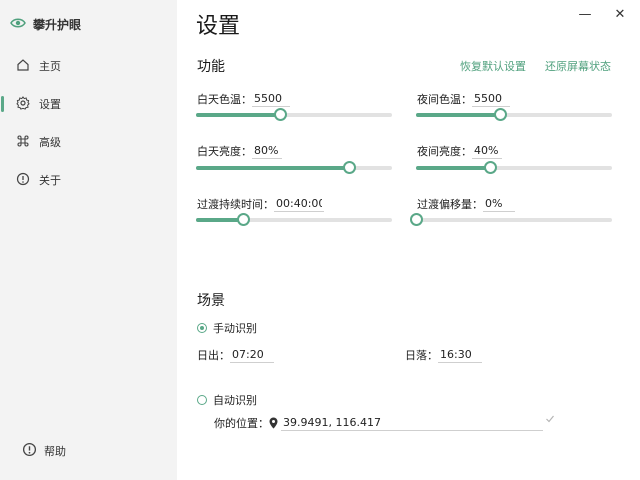 This screenshot has height=480, width=640. What do you see at coordinates (23, 104) in the screenshot?
I see `gear-icon` at bounding box center [23, 104].